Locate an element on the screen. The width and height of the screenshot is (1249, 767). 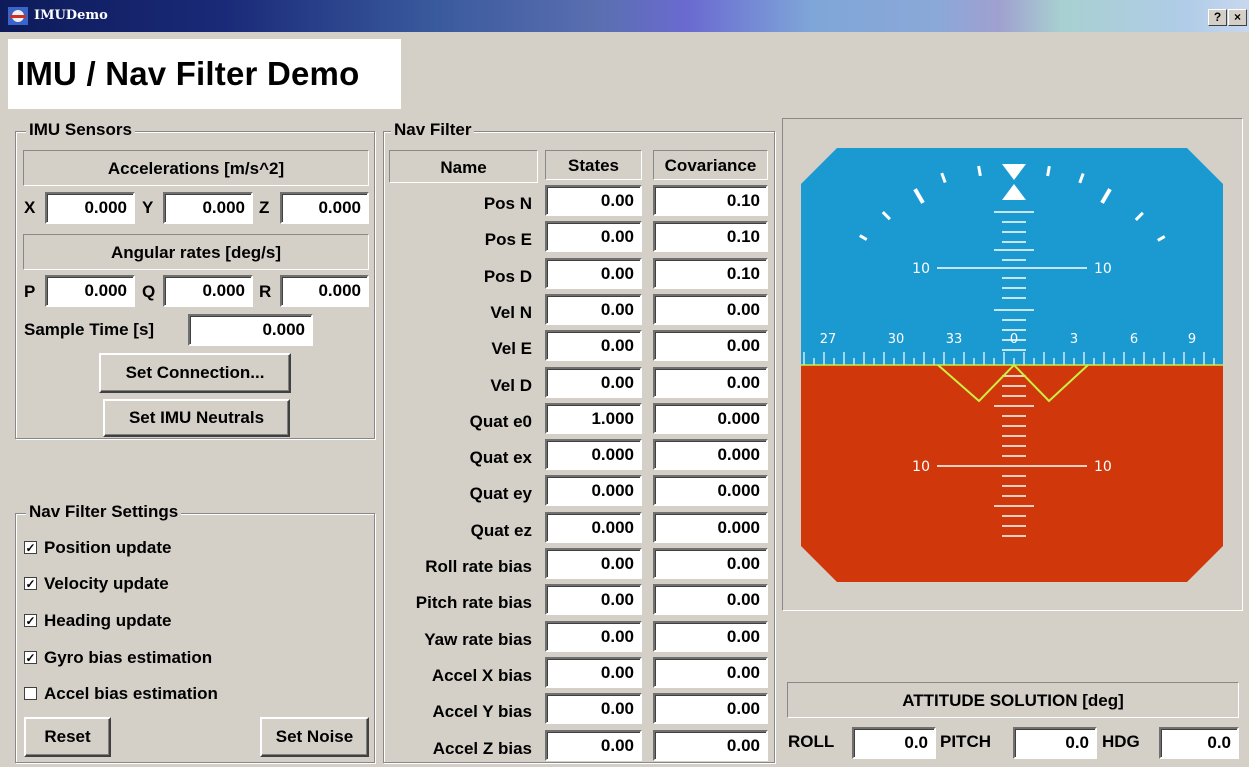
heading-label-27: 27 is located at coordinates (828, 339).